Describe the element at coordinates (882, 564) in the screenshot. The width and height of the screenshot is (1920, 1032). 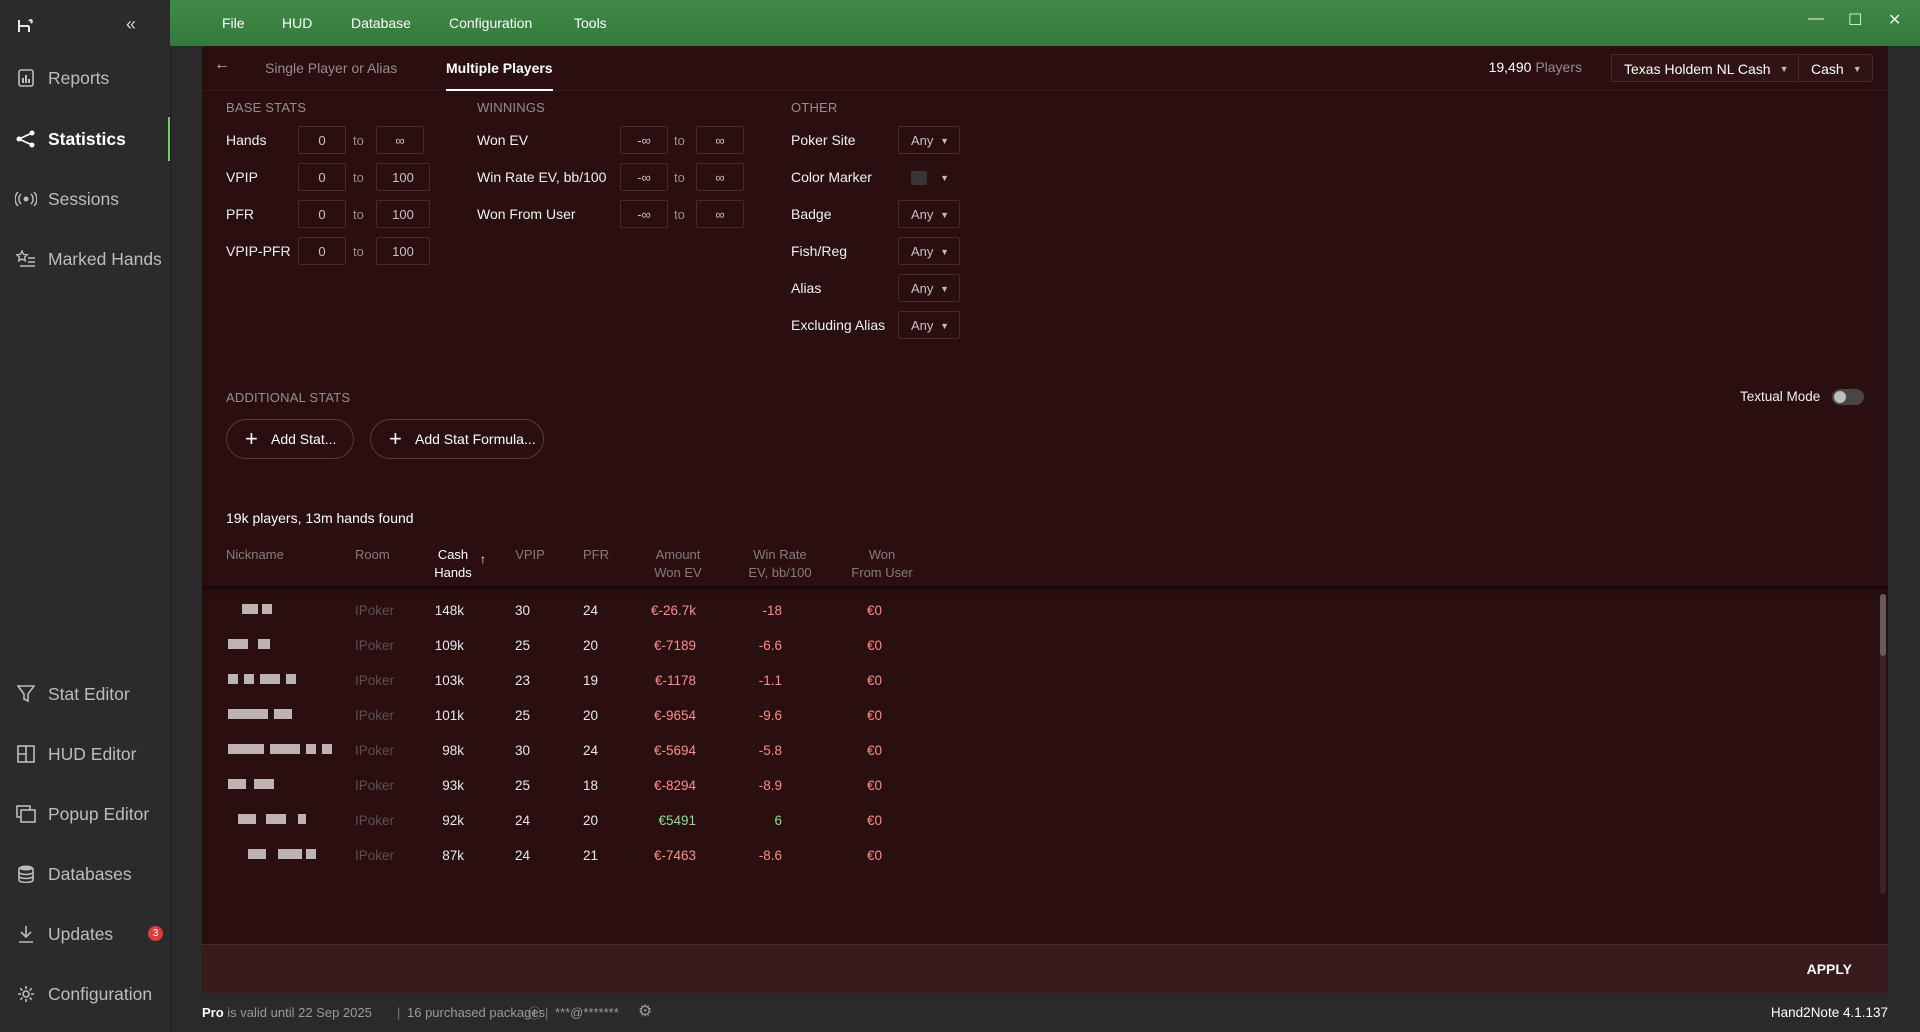
I see `col-won-from-user: Won From User` at that location.